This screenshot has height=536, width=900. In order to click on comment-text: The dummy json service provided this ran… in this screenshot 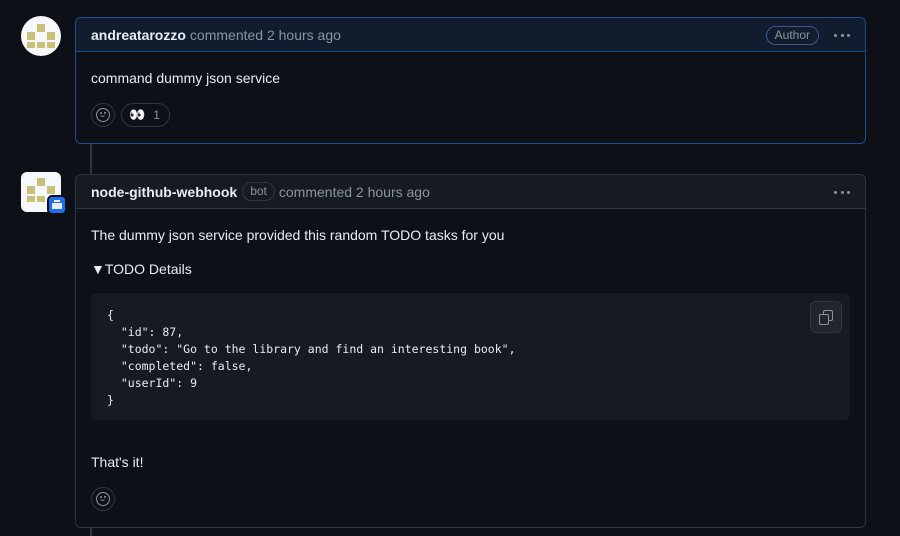, I will do `click(298, 235)`.